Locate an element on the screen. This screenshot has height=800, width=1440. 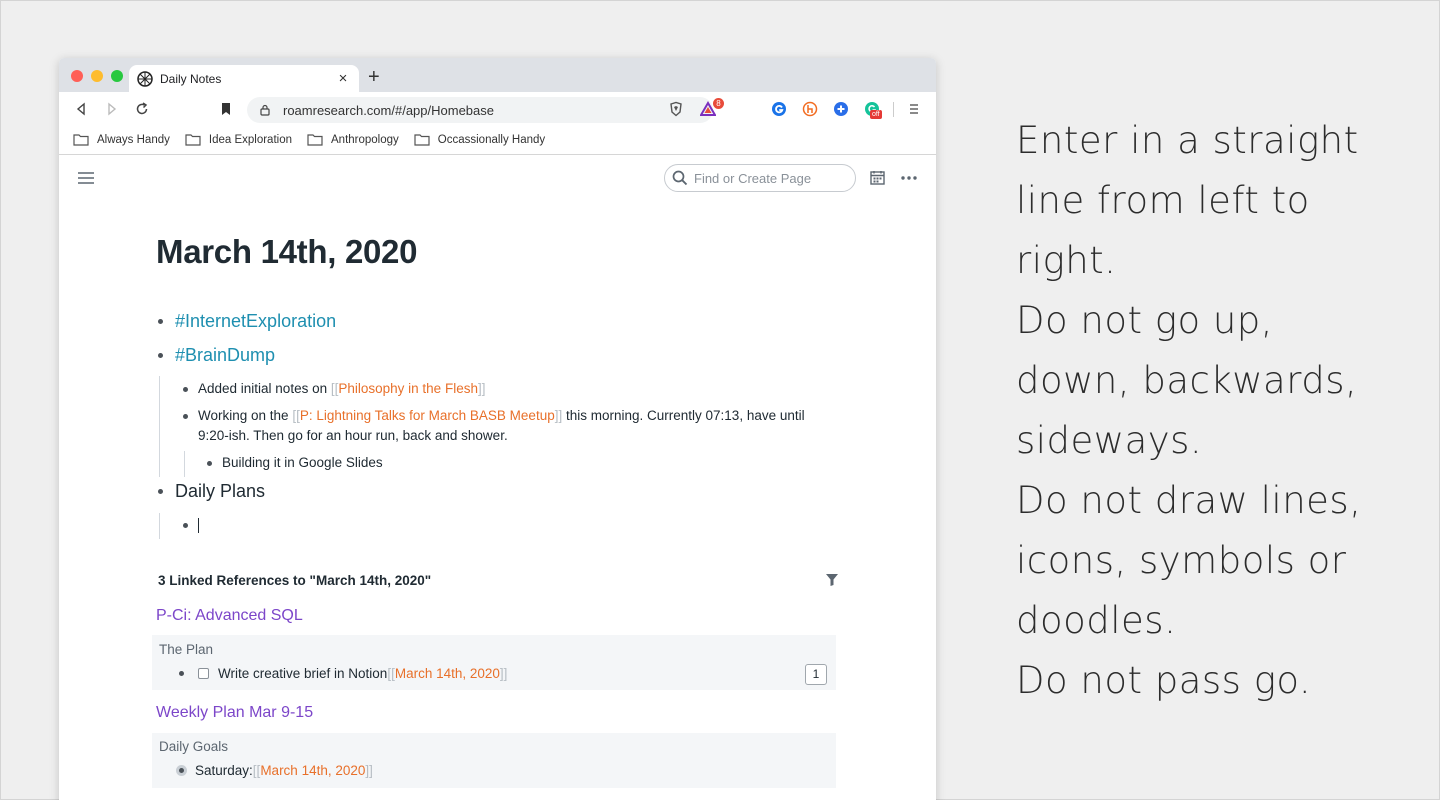
page-link-lightning-talks: P: Lightning Talks for March BASB Meetup is located at coordinates (427, 415).